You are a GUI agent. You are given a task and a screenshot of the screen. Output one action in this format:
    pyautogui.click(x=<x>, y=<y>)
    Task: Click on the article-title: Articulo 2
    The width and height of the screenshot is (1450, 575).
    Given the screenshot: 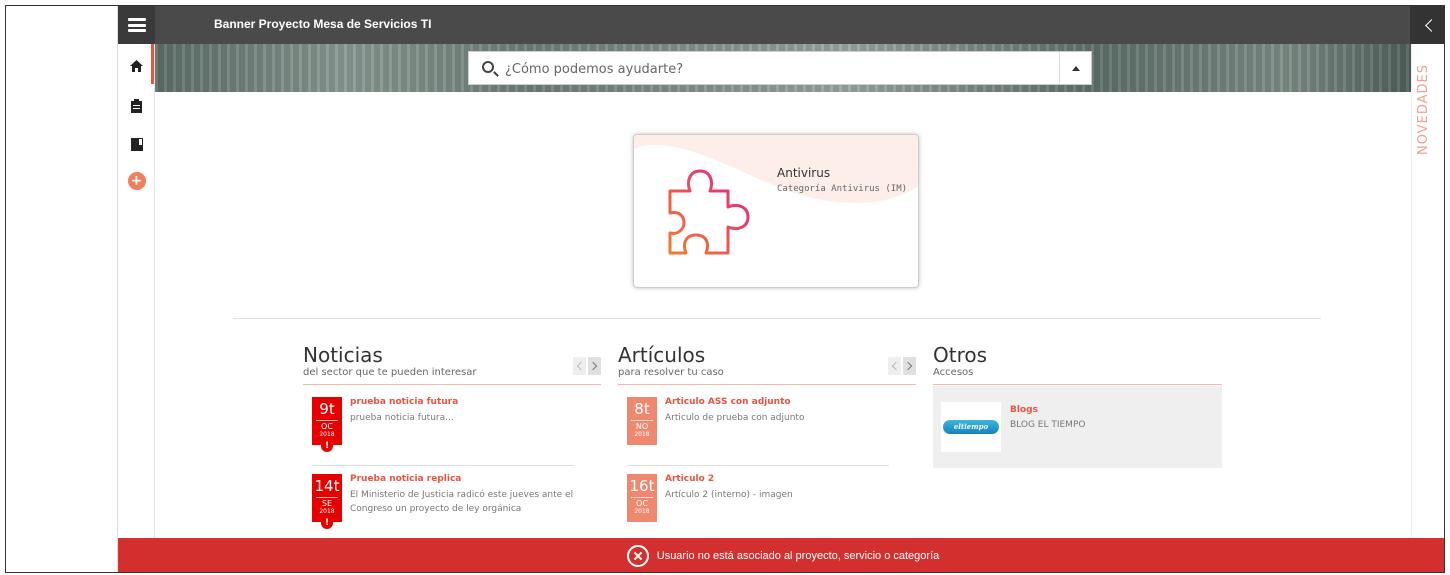 What is the action you would take?
    pyautogui.click(x=689, y=479)
    